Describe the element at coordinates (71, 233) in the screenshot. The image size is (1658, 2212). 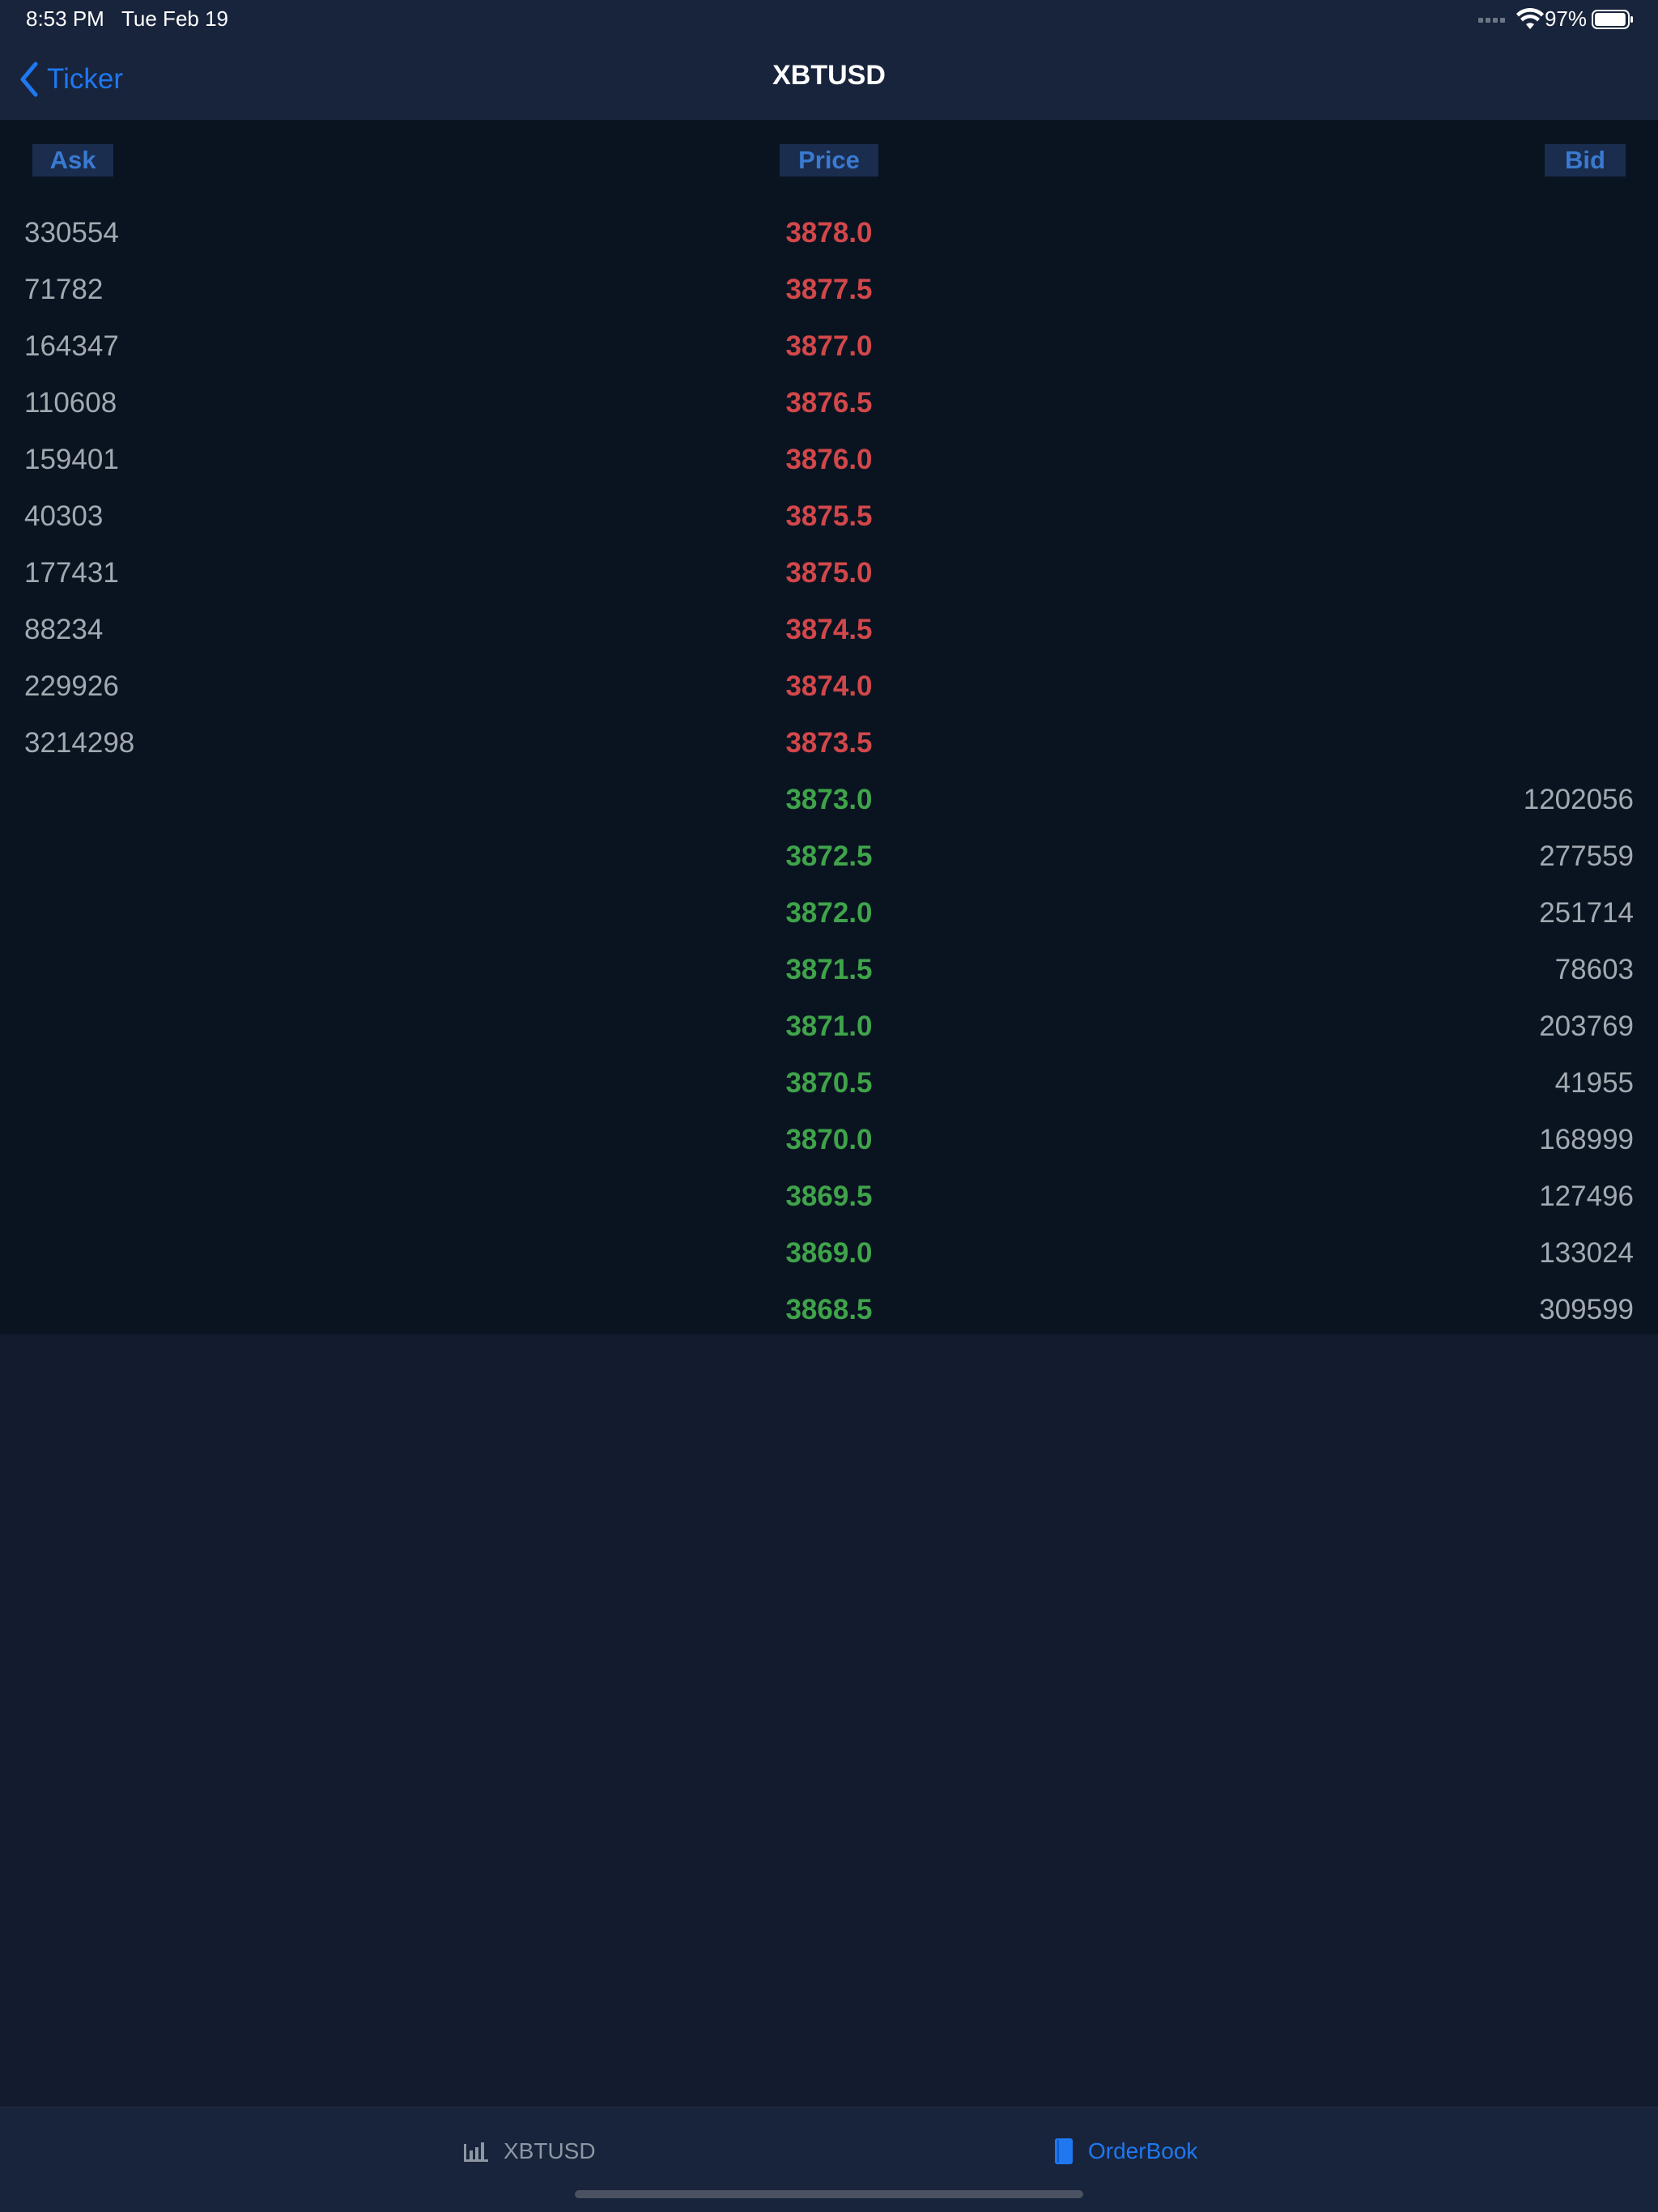
I see `ask-quantity: 330554` at that location.